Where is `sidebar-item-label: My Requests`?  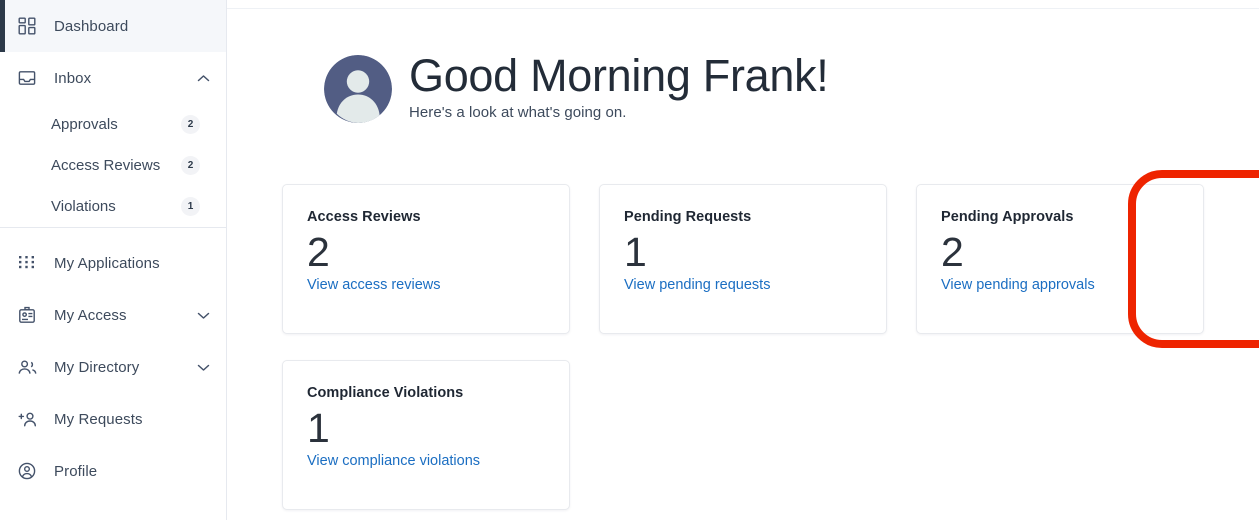
sidebar-item-label: My Requests is located at coordinates (98, 419).